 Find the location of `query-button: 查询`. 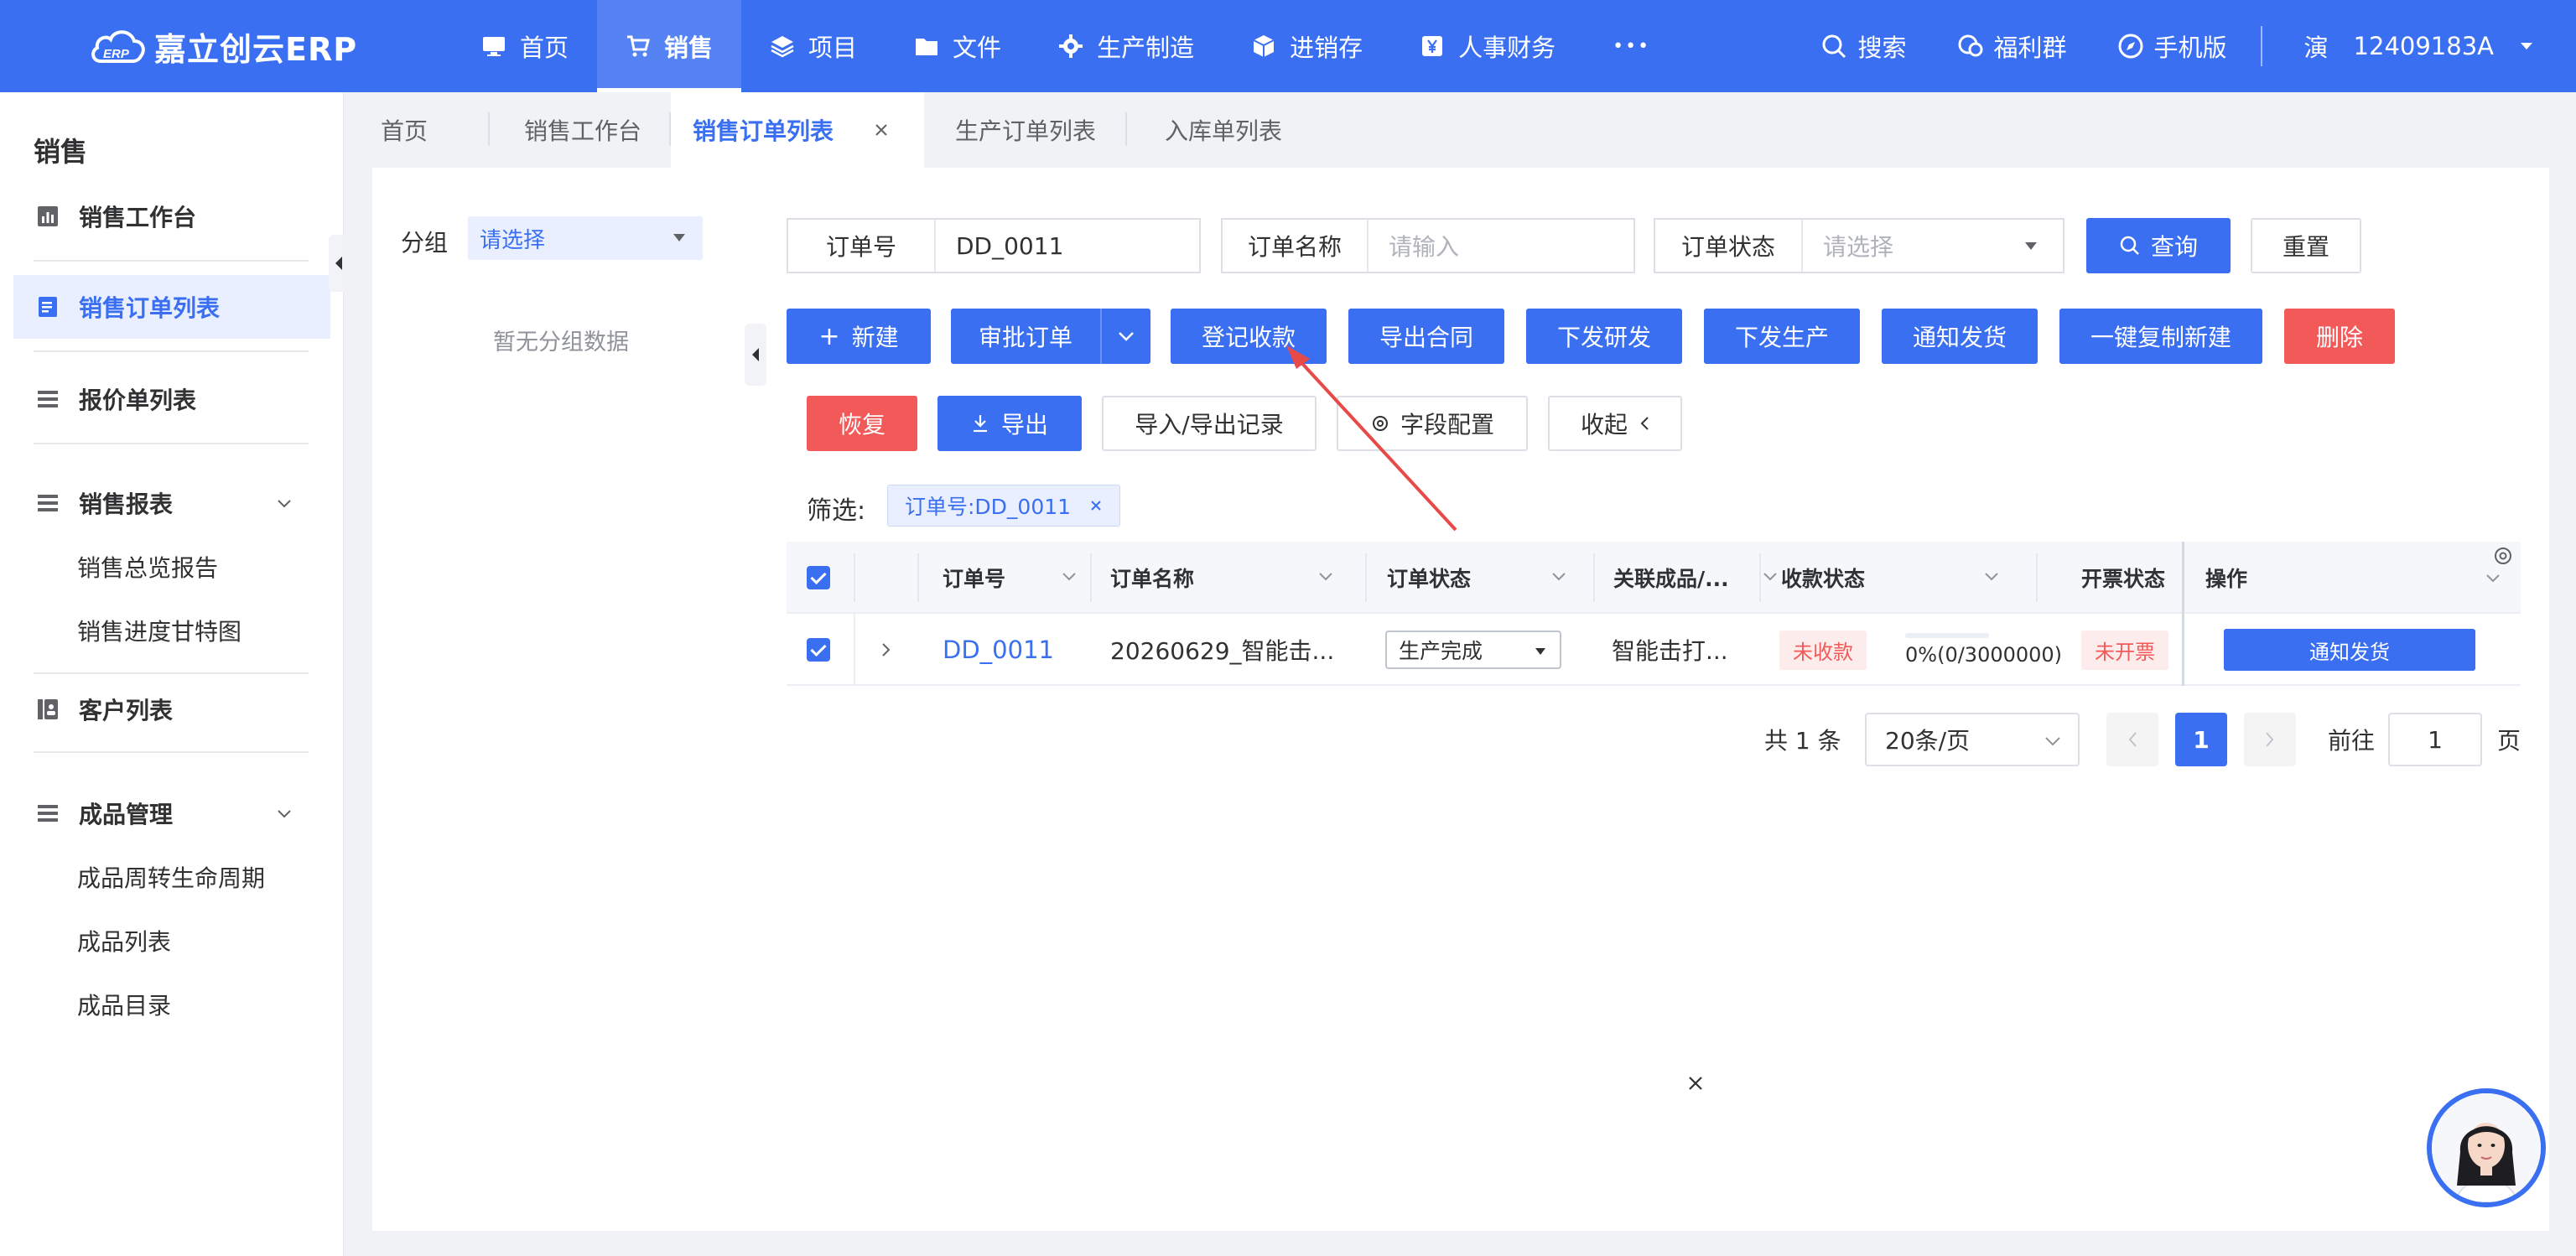

query-button: 查询 is located at coordinates (2158, 245).